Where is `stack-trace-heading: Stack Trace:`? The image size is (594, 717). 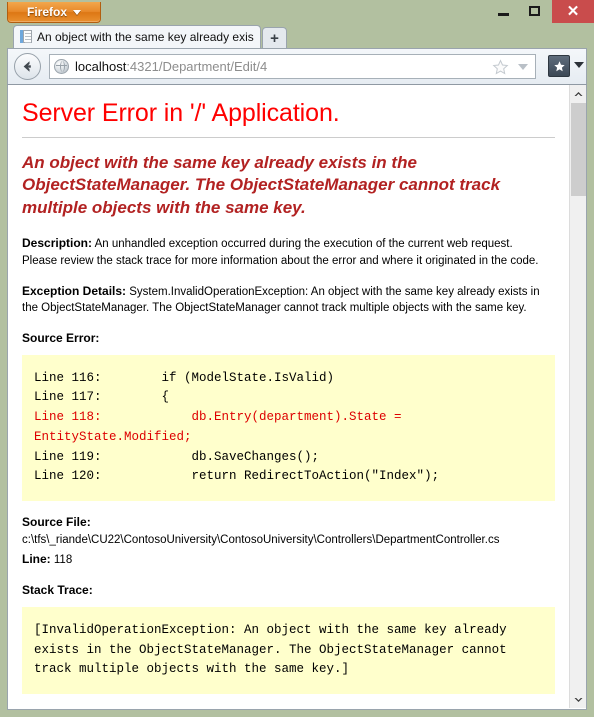 stack-trace-heading: Stack Trace: is located at coordinates (57, 589).